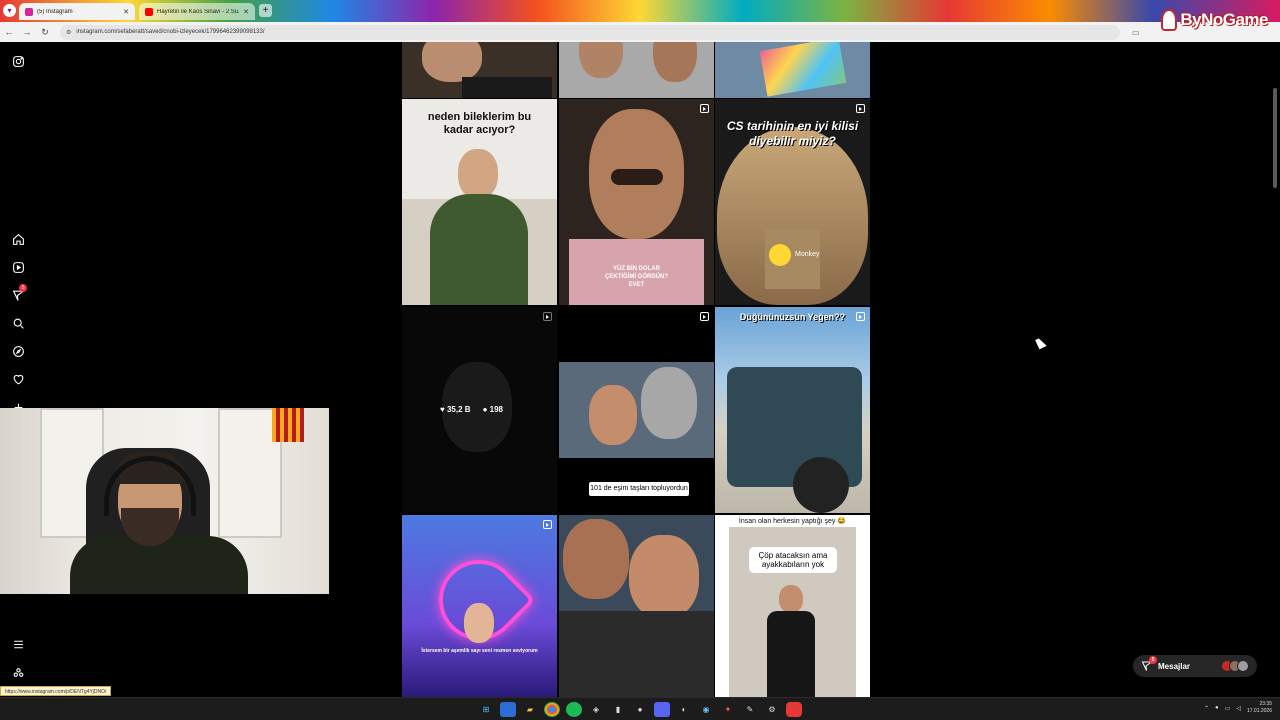 The height and width of the screenshot is (720, 1280). I want to click on github-icon: ●, so click(640, 709).